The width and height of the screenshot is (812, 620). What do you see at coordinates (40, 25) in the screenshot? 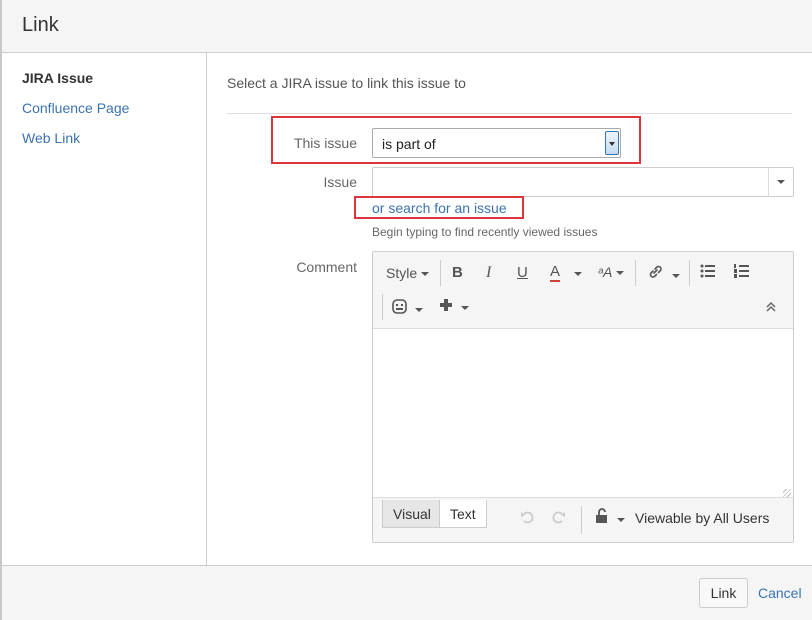
I see `dialog-title: Link` at bounding box center [40, 25].